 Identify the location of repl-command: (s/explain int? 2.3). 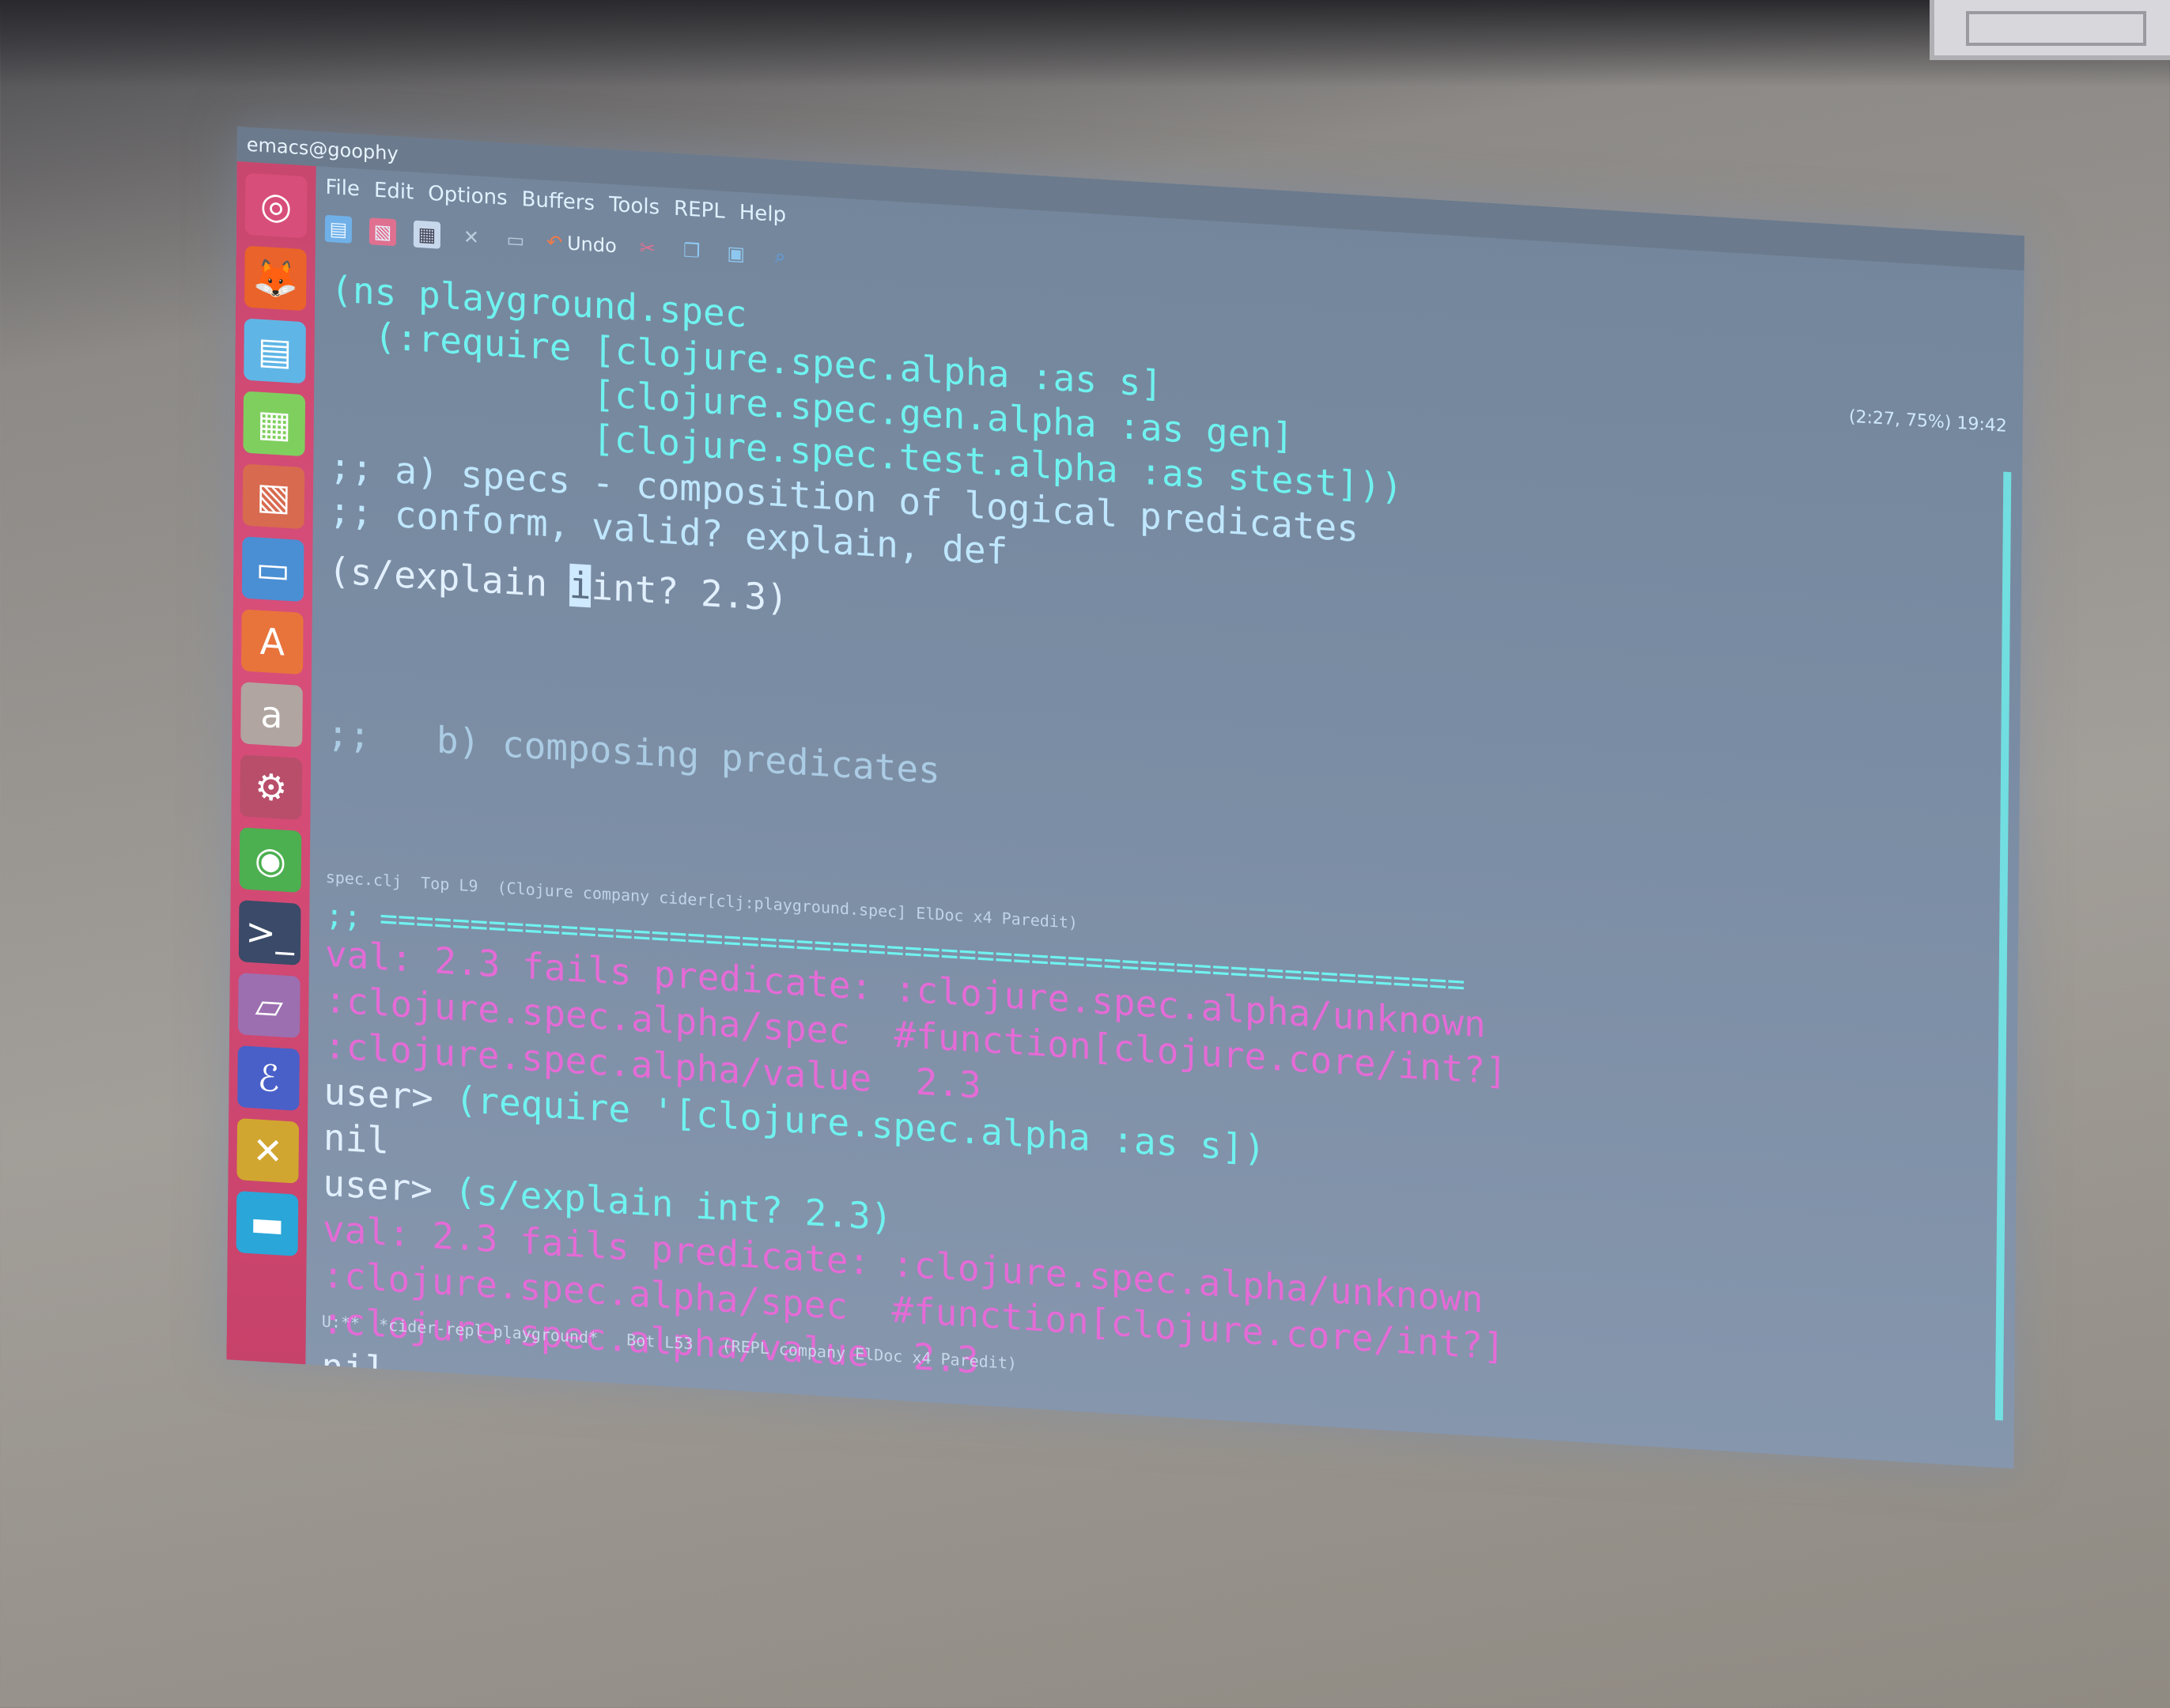
(671, 1433).